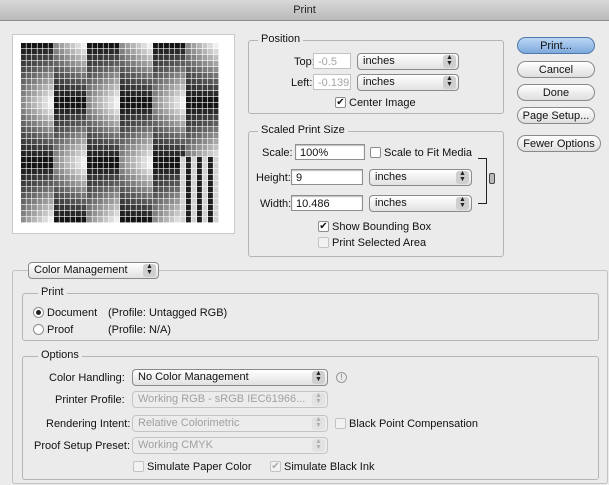  I want to click on black-point-label: Black Point Compensation, so click(414, 424).